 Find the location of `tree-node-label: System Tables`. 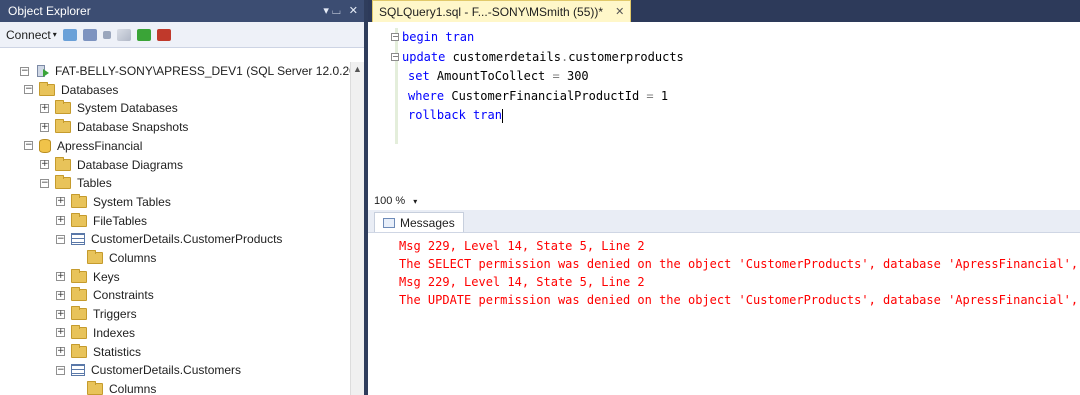

tree-node-label: System Tables is located at coordinates (132, 201).